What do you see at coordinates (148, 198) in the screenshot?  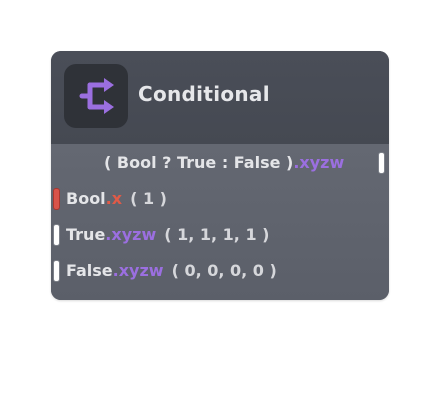 I see `bool-input-default: ( 1 )` at bounding box center [148, 198].